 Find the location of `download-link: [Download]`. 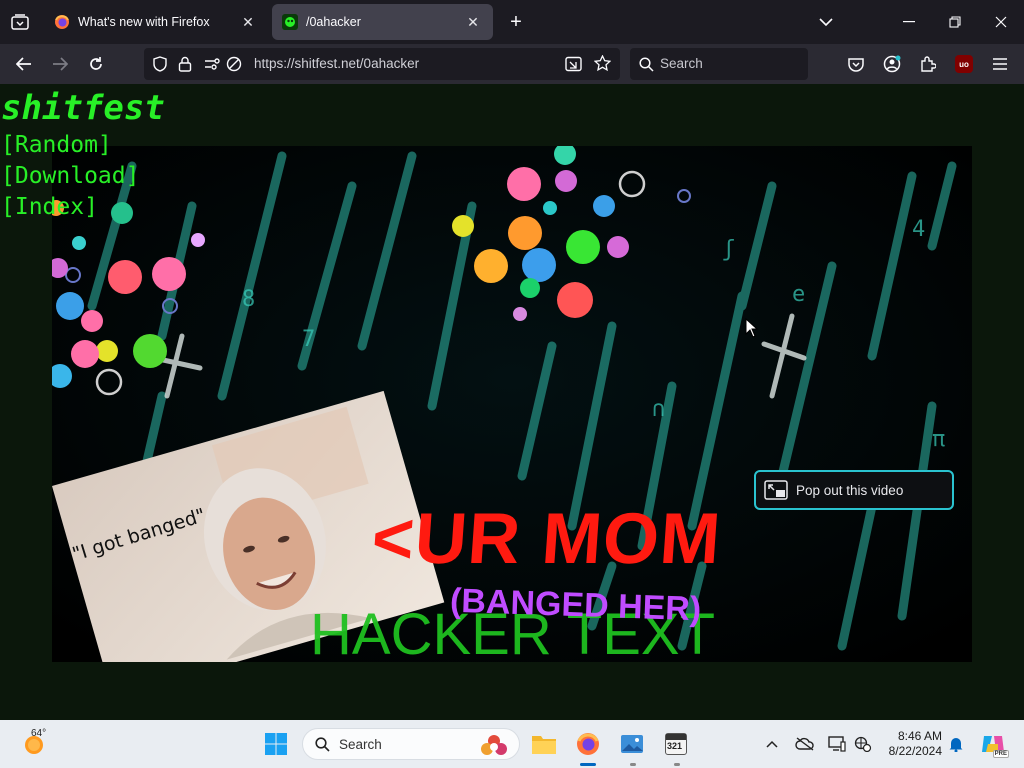

download-link: [Download] is located at coordinates (70, 176).